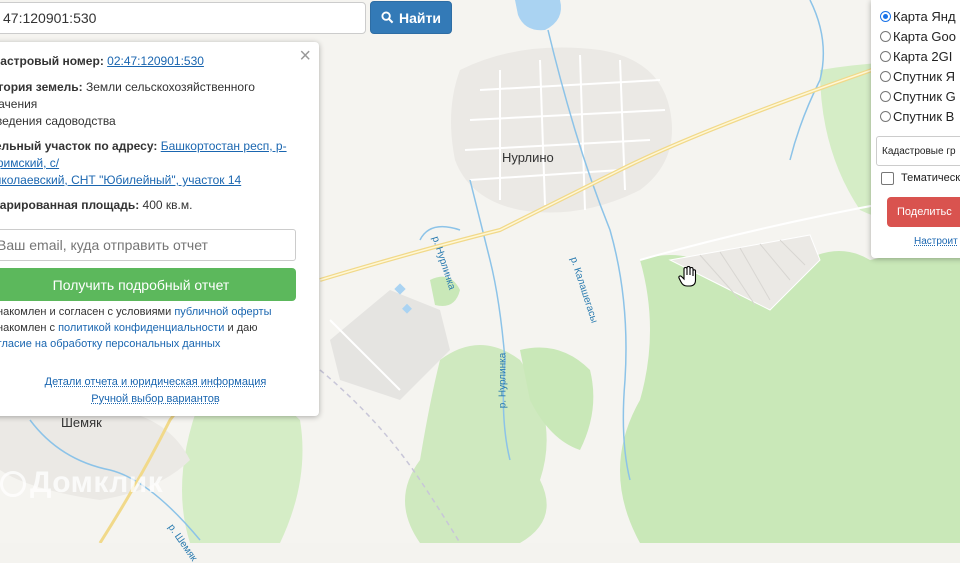 The height and width of the screenshot is (563, 960). What do you see at coordinates (924, 36) in the screenshot?
I see `layer-option-label: Карта Goo` at bounding box center [924, 36].